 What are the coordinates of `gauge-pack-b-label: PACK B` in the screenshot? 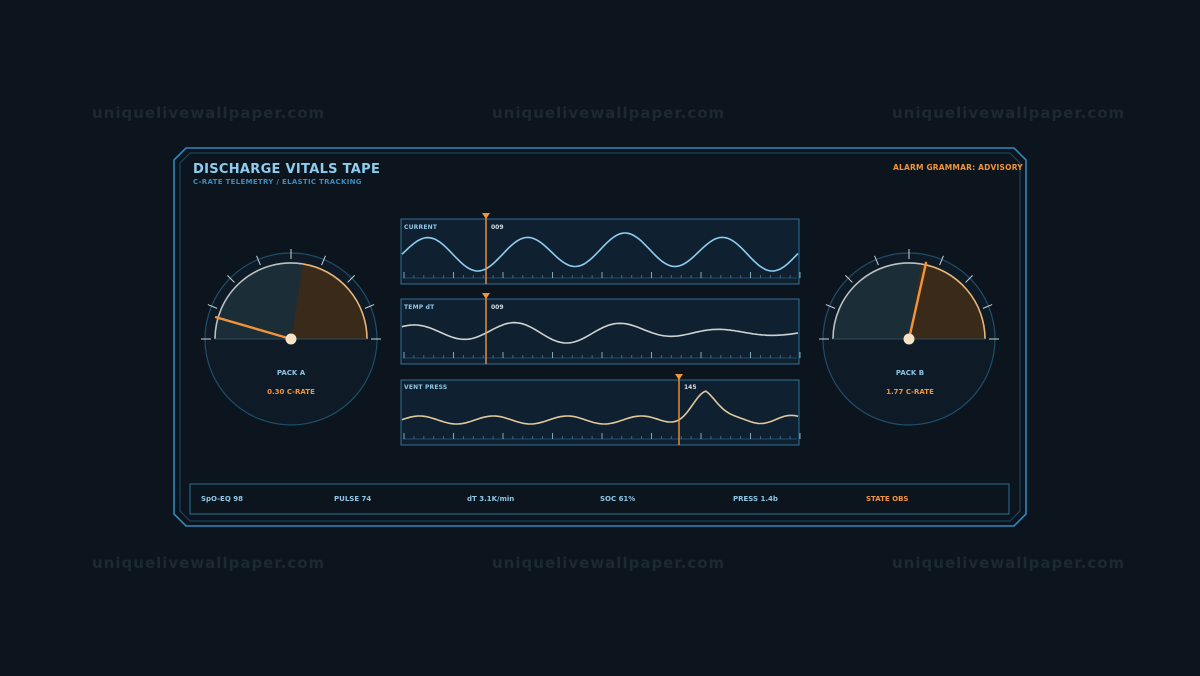 It's located at (910, 373).